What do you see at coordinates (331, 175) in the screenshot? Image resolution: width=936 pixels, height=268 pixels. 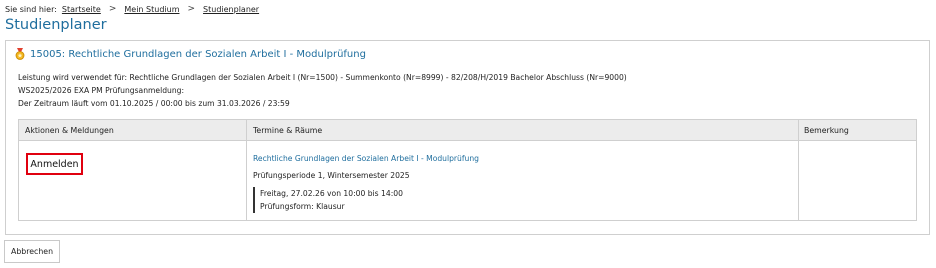 I see `exam-period-text: Prüfungsperiode 1, Wintersemester 2025` at bounding box center [331, 175].